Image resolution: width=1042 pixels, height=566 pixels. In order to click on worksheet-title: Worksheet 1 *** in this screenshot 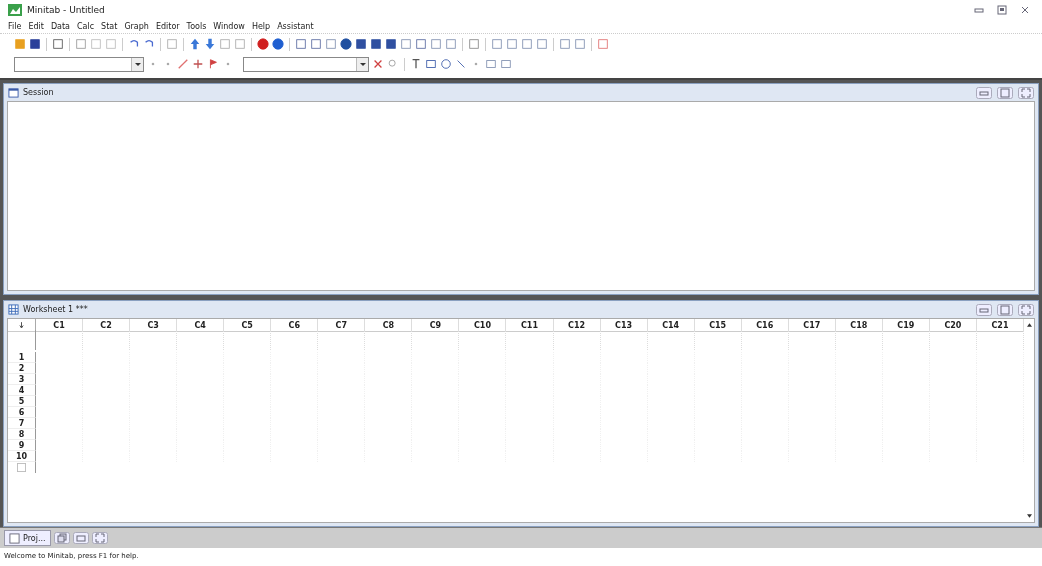, I will do `click(55, 309)`.